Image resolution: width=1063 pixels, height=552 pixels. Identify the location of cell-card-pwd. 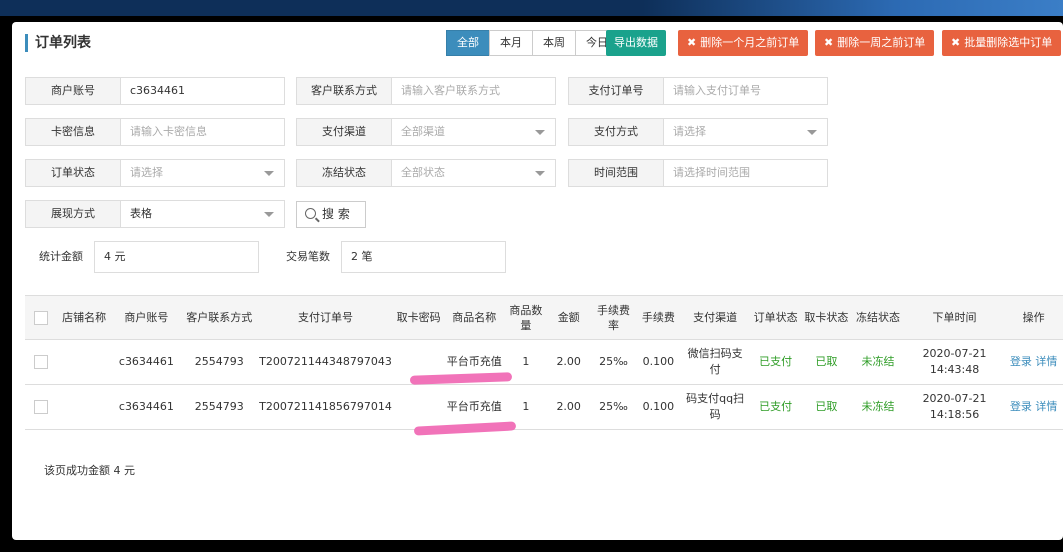
(418, 407).